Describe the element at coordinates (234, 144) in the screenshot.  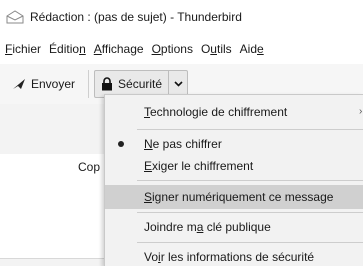
I see `menu-item-no-encryption: Ne pas chiffrer` at that location.